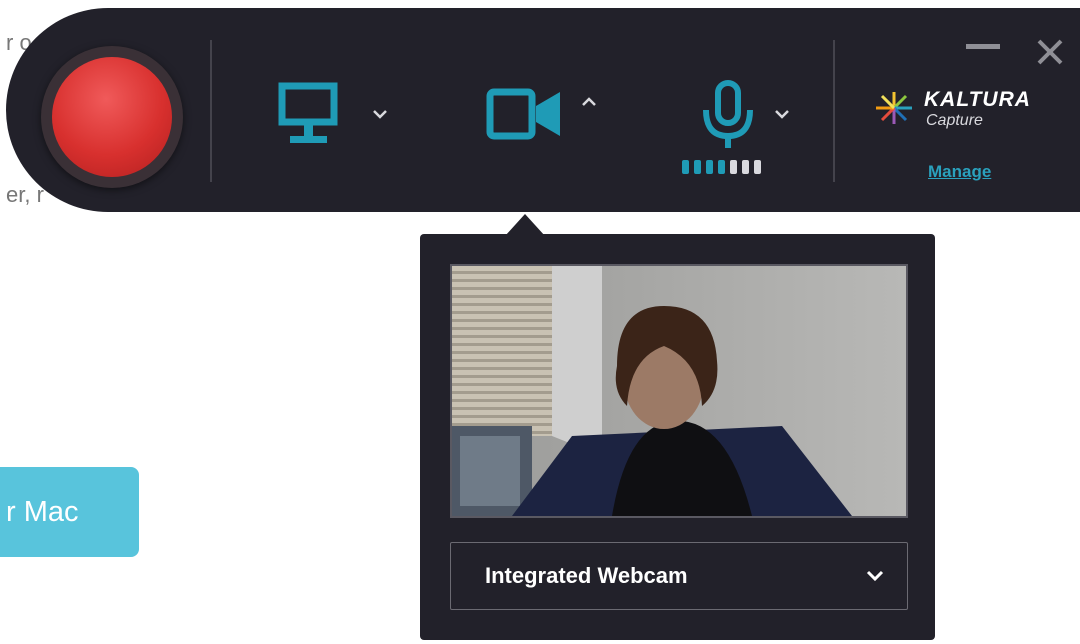 The image size is (1080, 644). I want to click on microphone-level-meter, so click(721, 167).